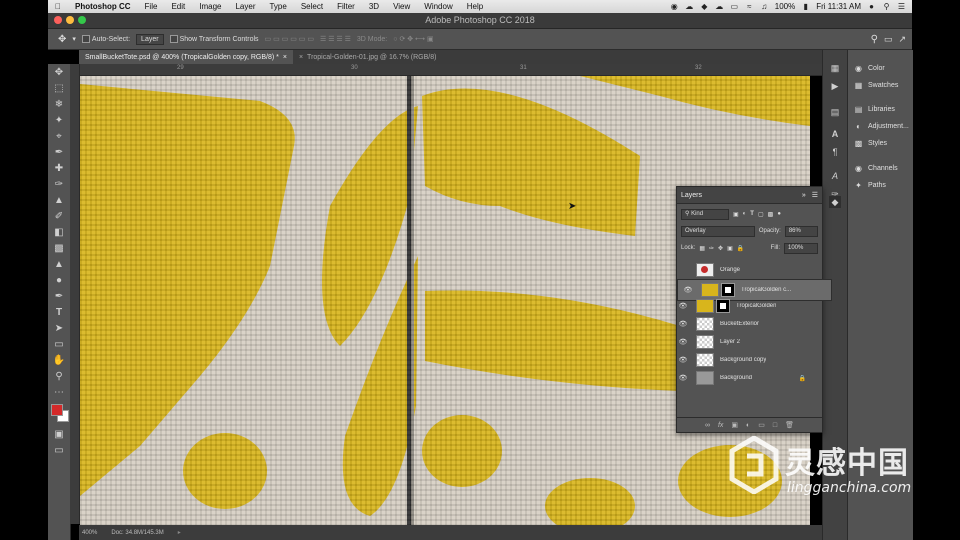 Image resolution: width=960 pixels, height=540 pixels. Describe the element at coordinates (450, 70) in the screenshot. I see `horizontal-ruler: 29 30 31 32` at that location.